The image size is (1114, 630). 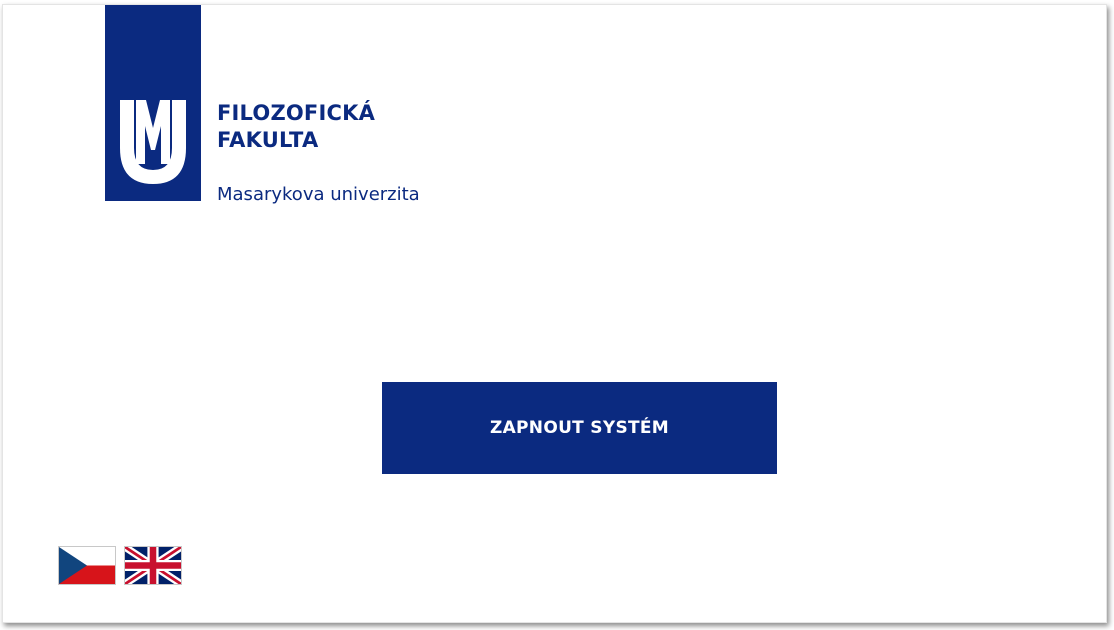 What do you see at coordinates (268, 140) in the screenshot?
I see `faculty-name-line2: FAKULTA` at bounding box center [268, 140].